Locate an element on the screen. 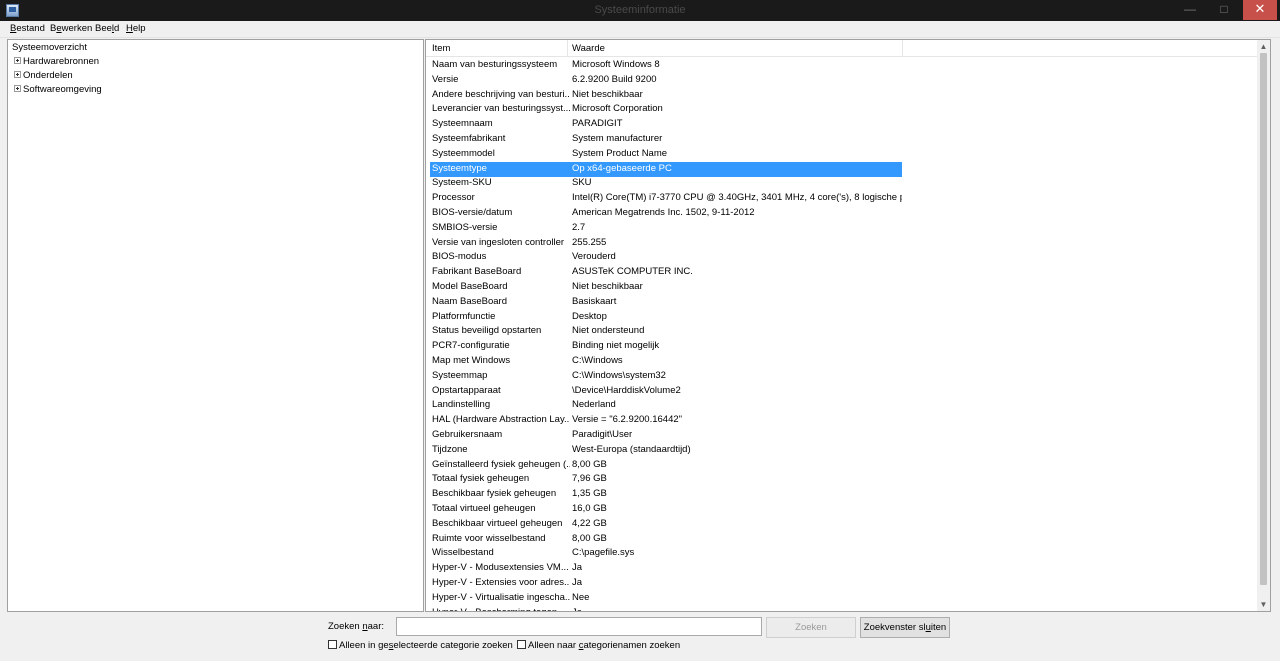 This screenshot has height=661, width=1280. table-row: Versie van ingesloten controller 255.255 is located at coordinates (666, 243).